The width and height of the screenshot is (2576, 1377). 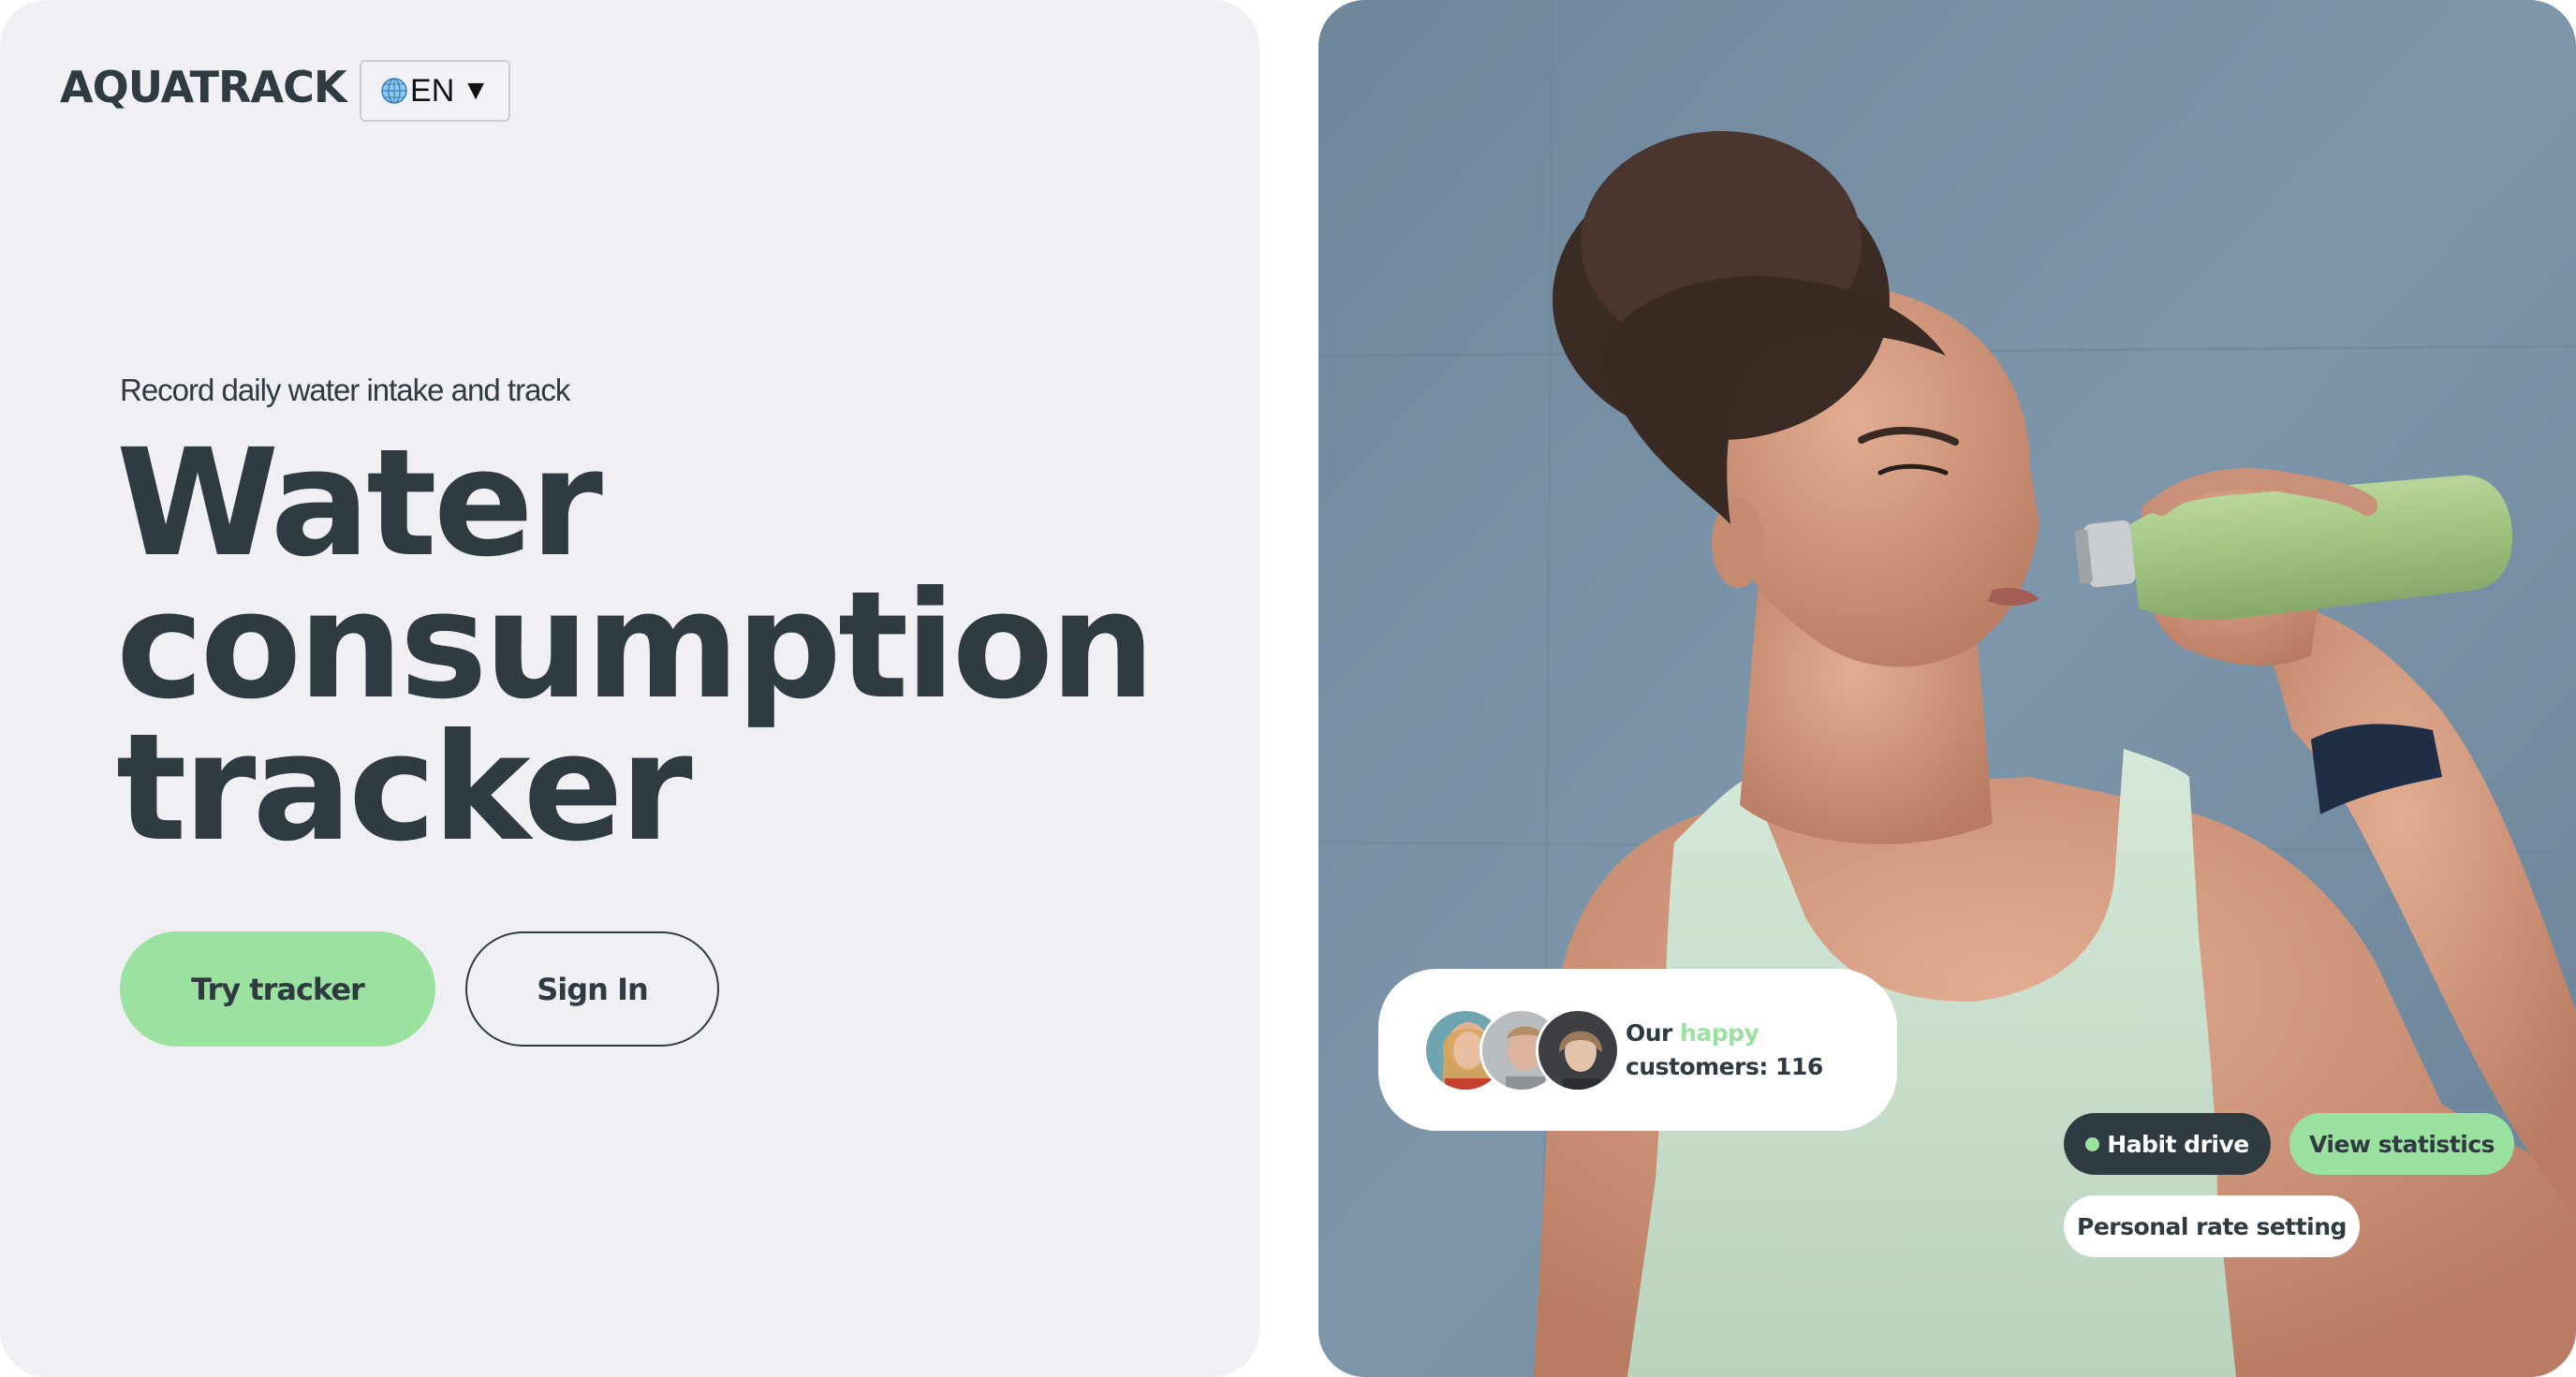 What do you see at coordinates (345, 390) in the screenshot?
I see `hero-subtitle: Record daily water intake and track` at bounding box center [345, 390].